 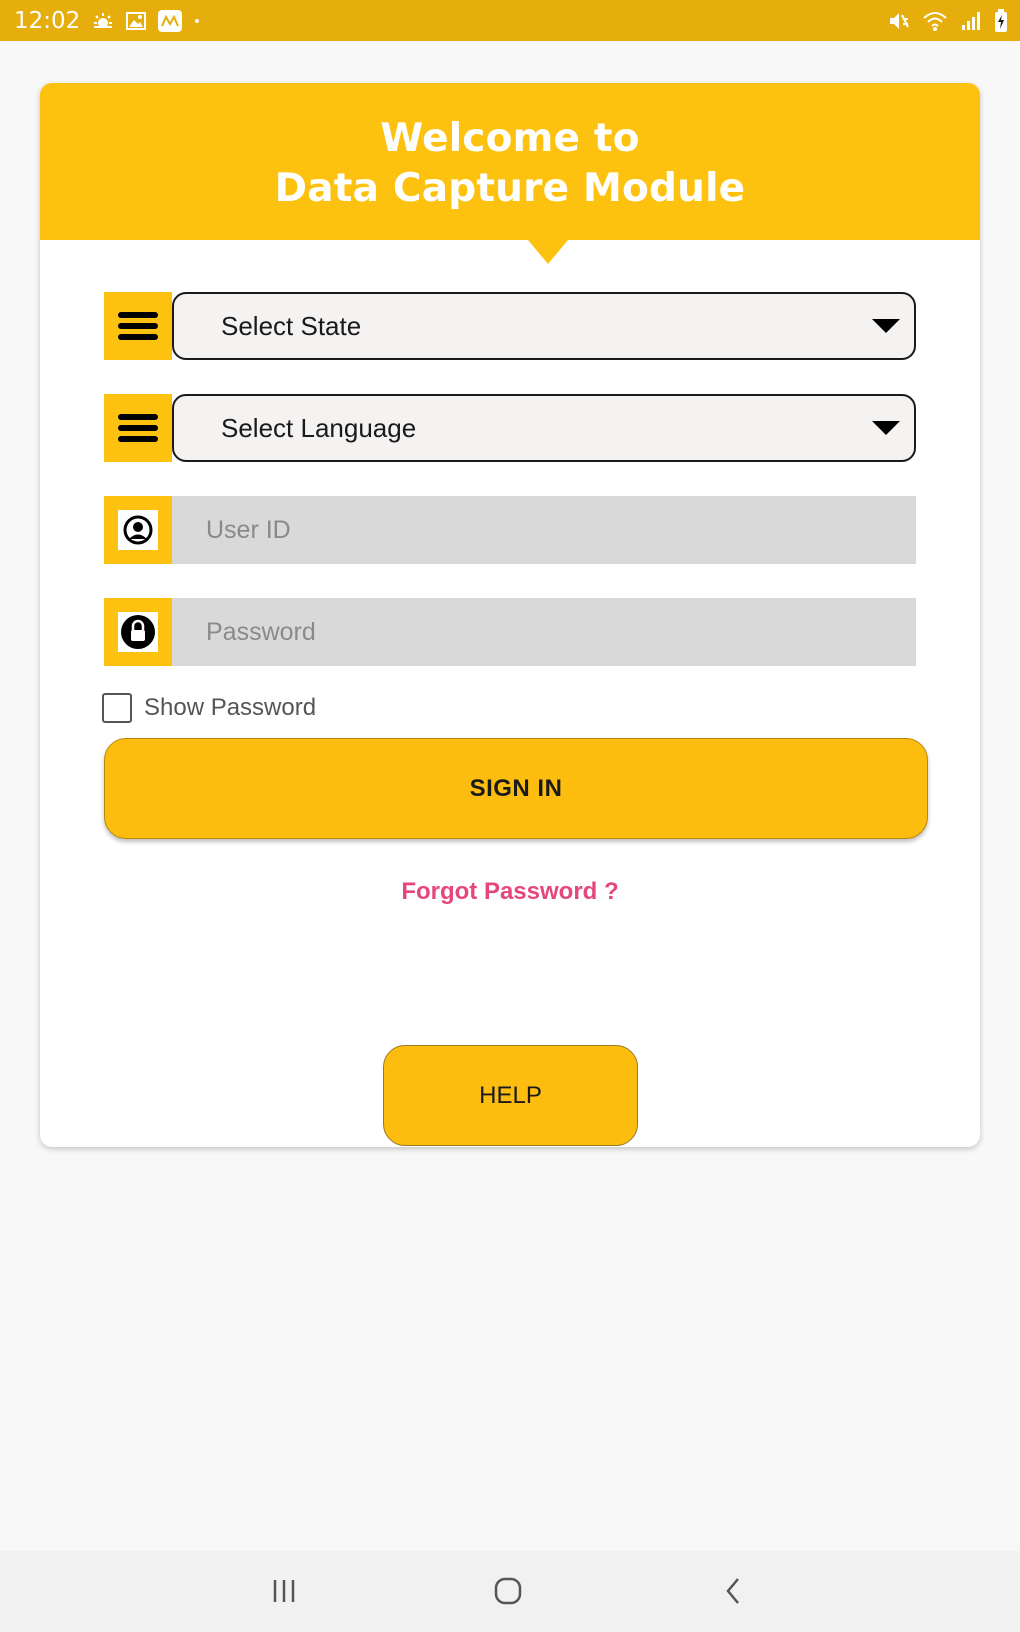 I want to click on state-select-value: Select State, so click(x=291, y=325).